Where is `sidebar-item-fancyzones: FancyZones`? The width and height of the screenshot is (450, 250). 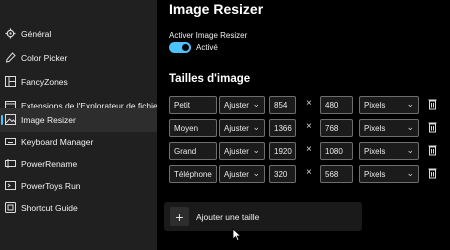 sidebar-item-fancyzones: FancyZones is located at coordinates (78, 82).